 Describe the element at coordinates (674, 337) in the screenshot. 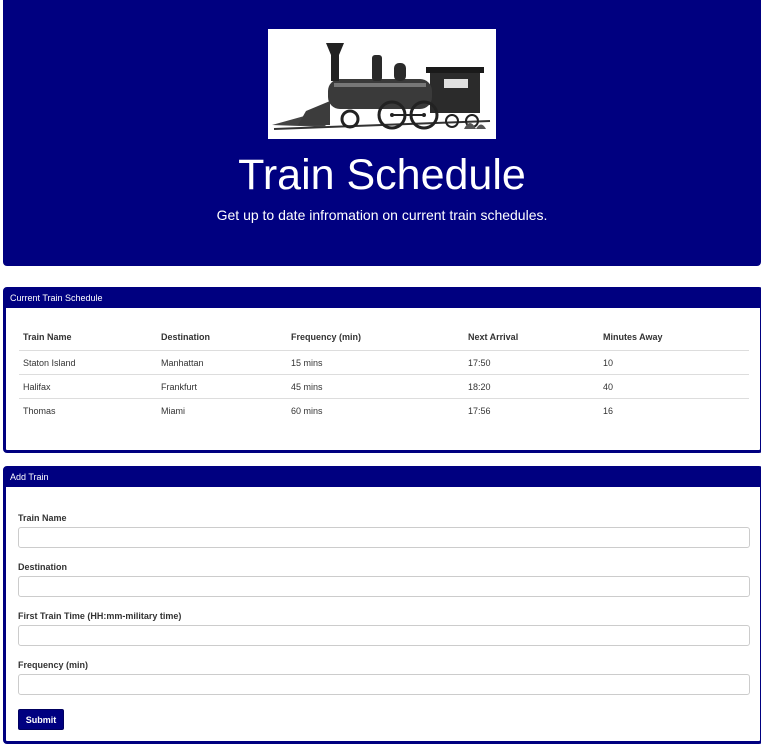

I see `column-header-minutes-away: Minutes Away` at that location.